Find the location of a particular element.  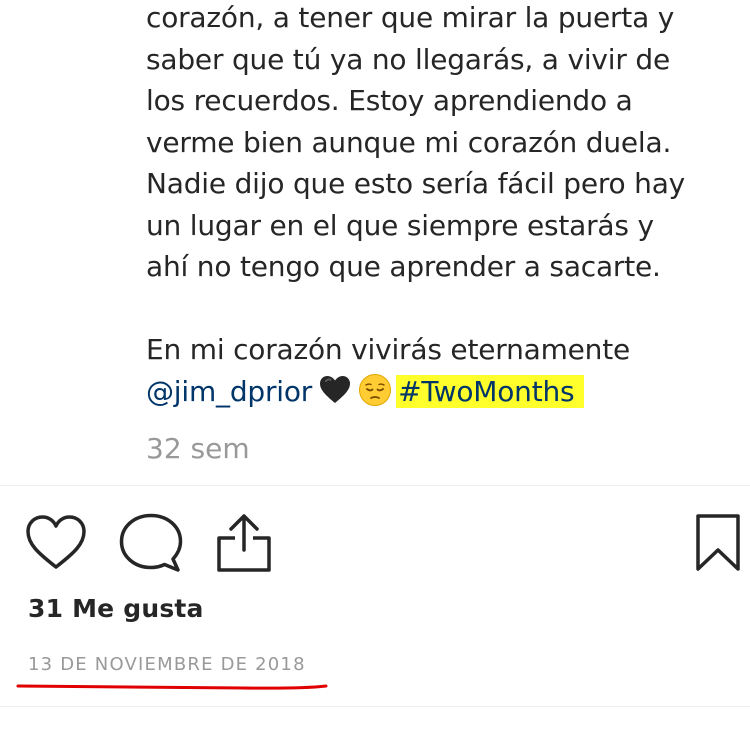

caption-line: corazón, a tener que mirar la puerta y is located at coordinates (410, 17).